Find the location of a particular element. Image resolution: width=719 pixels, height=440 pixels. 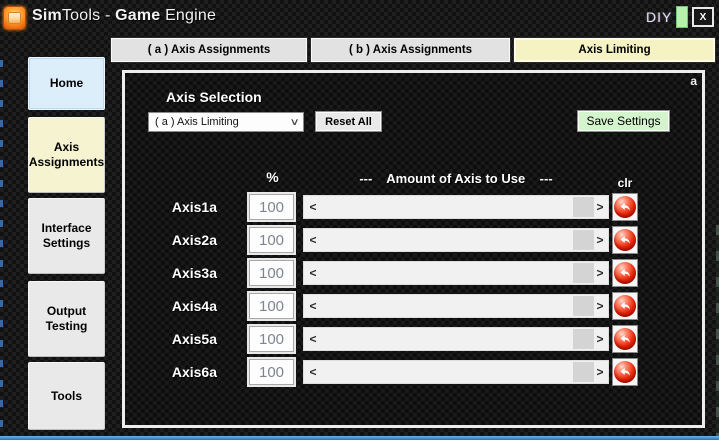

tab-b-axis-assignments: ( b ) Axis Assignments is located at coordinates (410, 50).